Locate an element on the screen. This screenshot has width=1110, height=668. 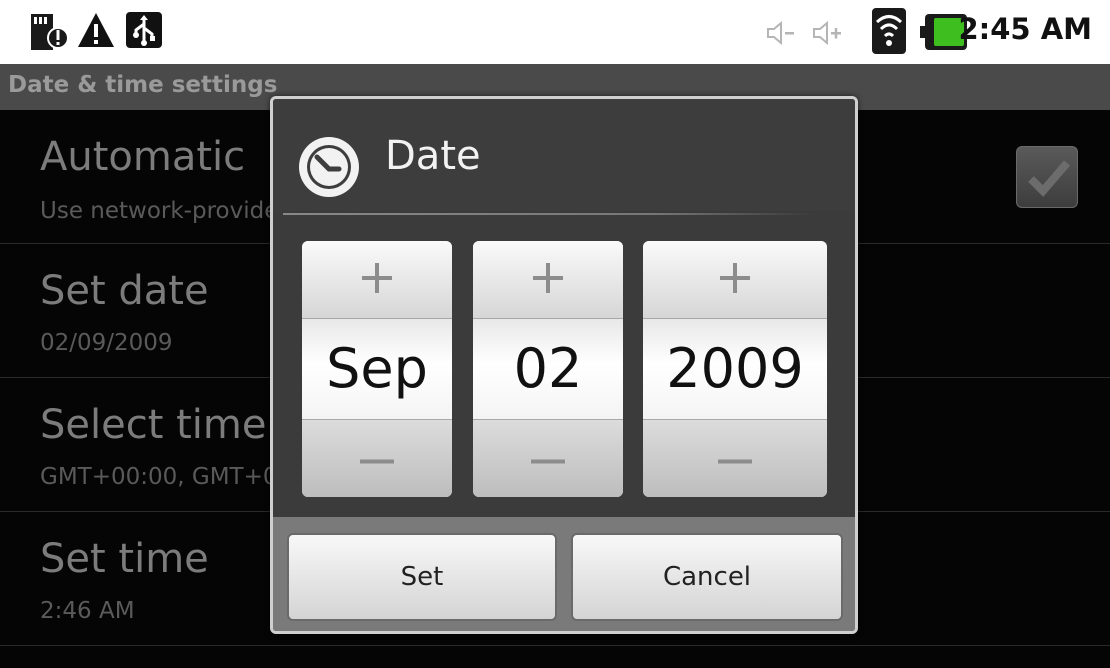
status-bar: 2:45 AM is located at coordinates (555, 32).